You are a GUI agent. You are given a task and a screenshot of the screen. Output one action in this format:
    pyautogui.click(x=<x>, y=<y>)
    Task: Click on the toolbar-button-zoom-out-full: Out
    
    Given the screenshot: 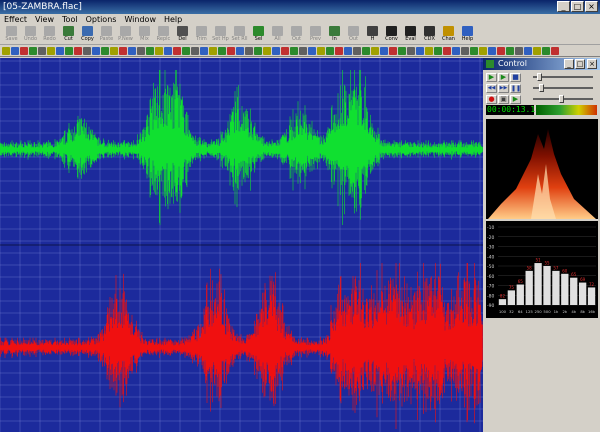 What is the action you would take?
    pyautogui.click(x=353, y=34)
    